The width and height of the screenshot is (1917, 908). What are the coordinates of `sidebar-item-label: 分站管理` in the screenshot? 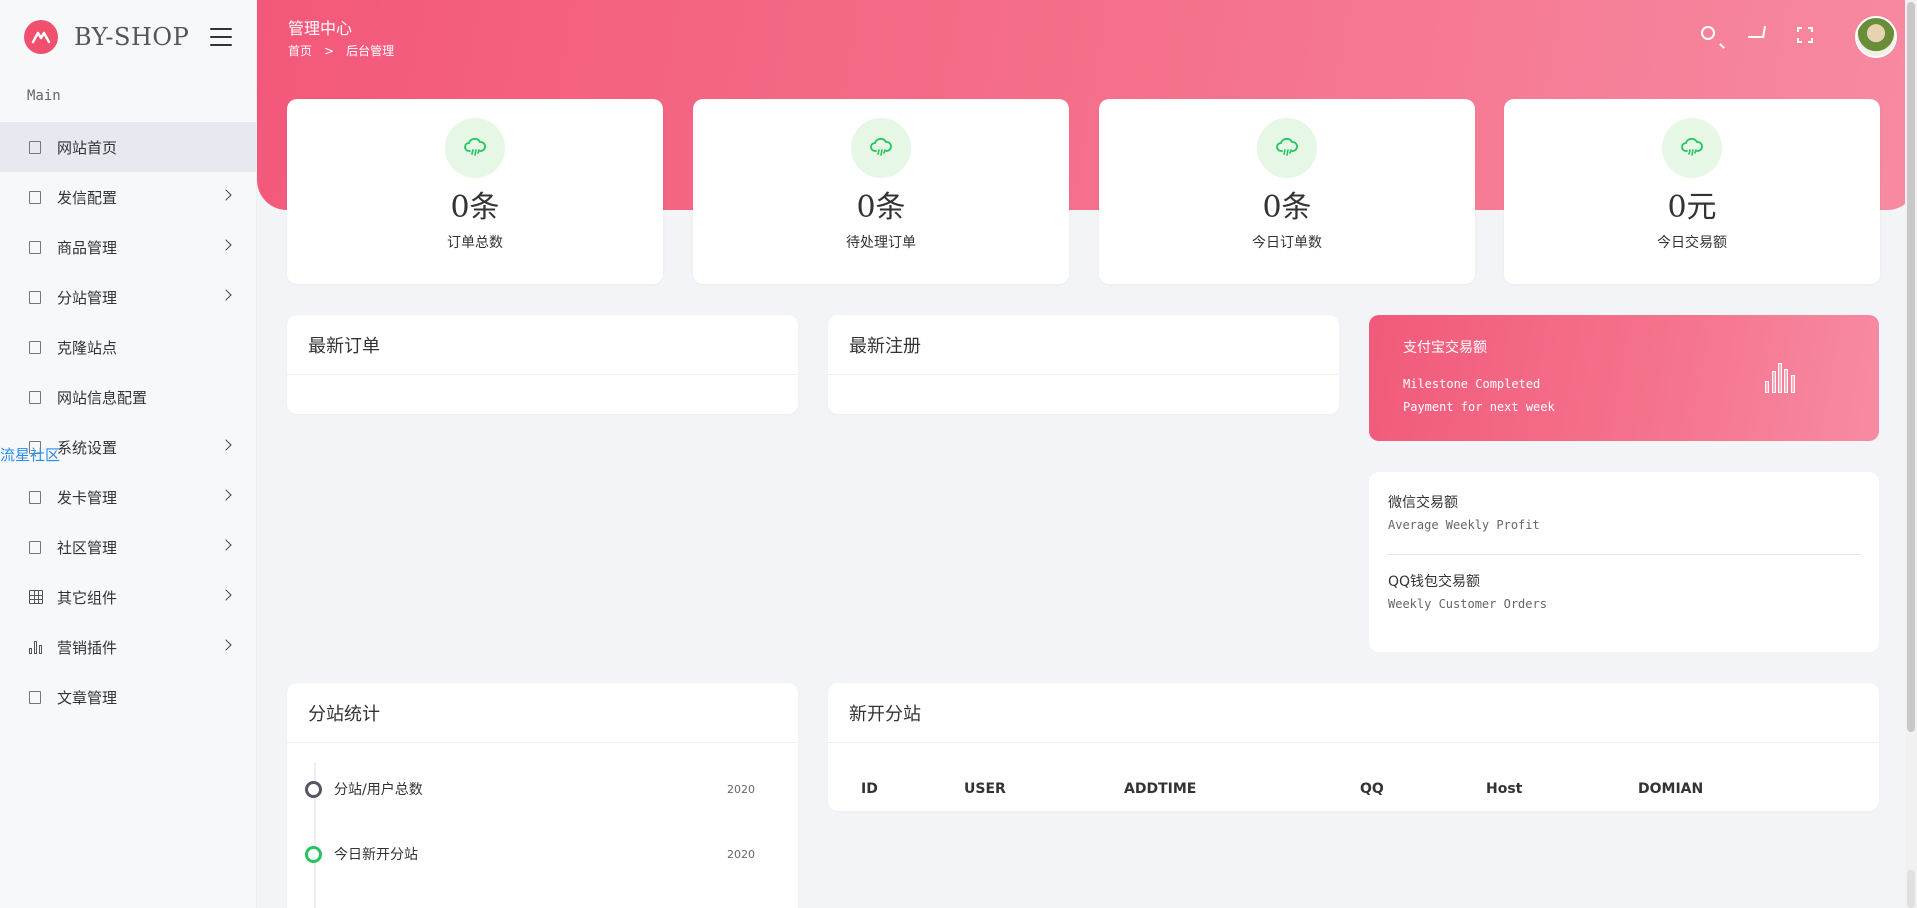 It's located at (87, 297).